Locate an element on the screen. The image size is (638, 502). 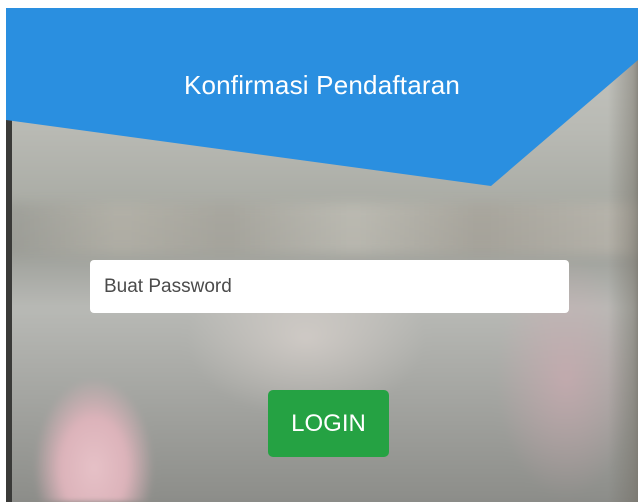
password-input is located at coordinates (329, 286).